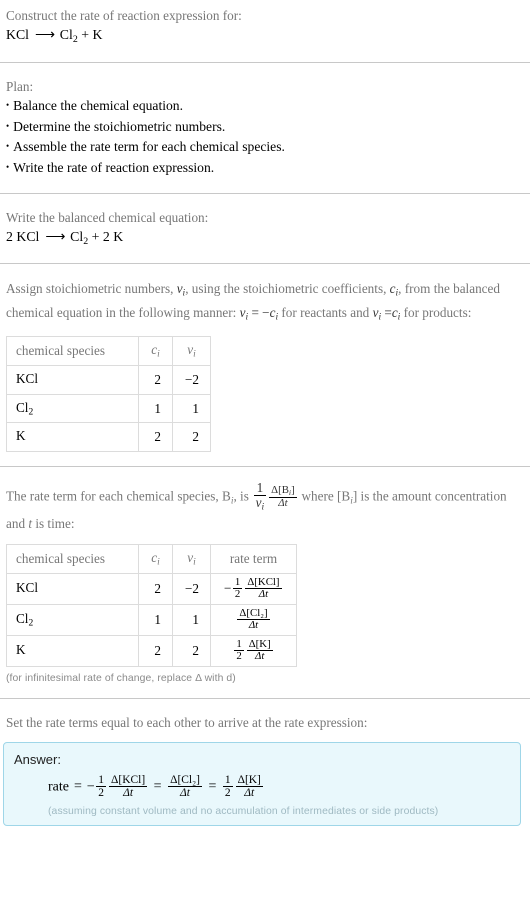  What do you see at coordinates (265, 127) in the screenshot?
I see `plan-step: Determine the stoichiometric numbers.` at bounding box center [265, 127].